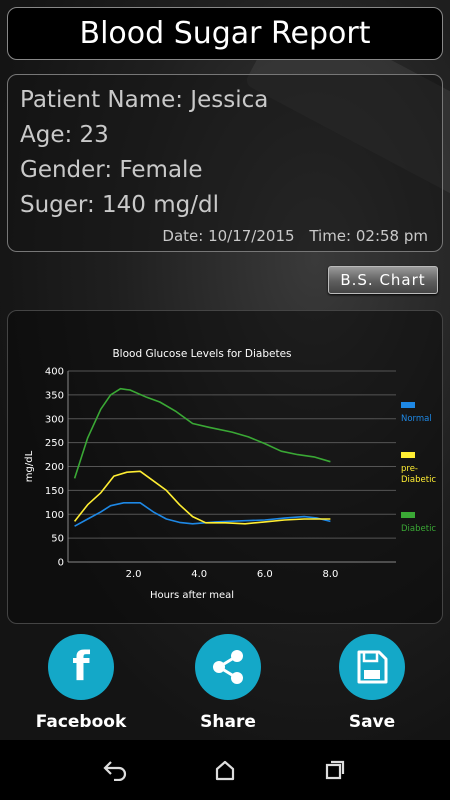  I want to click on legend-label: pre-, so click(409, 469).